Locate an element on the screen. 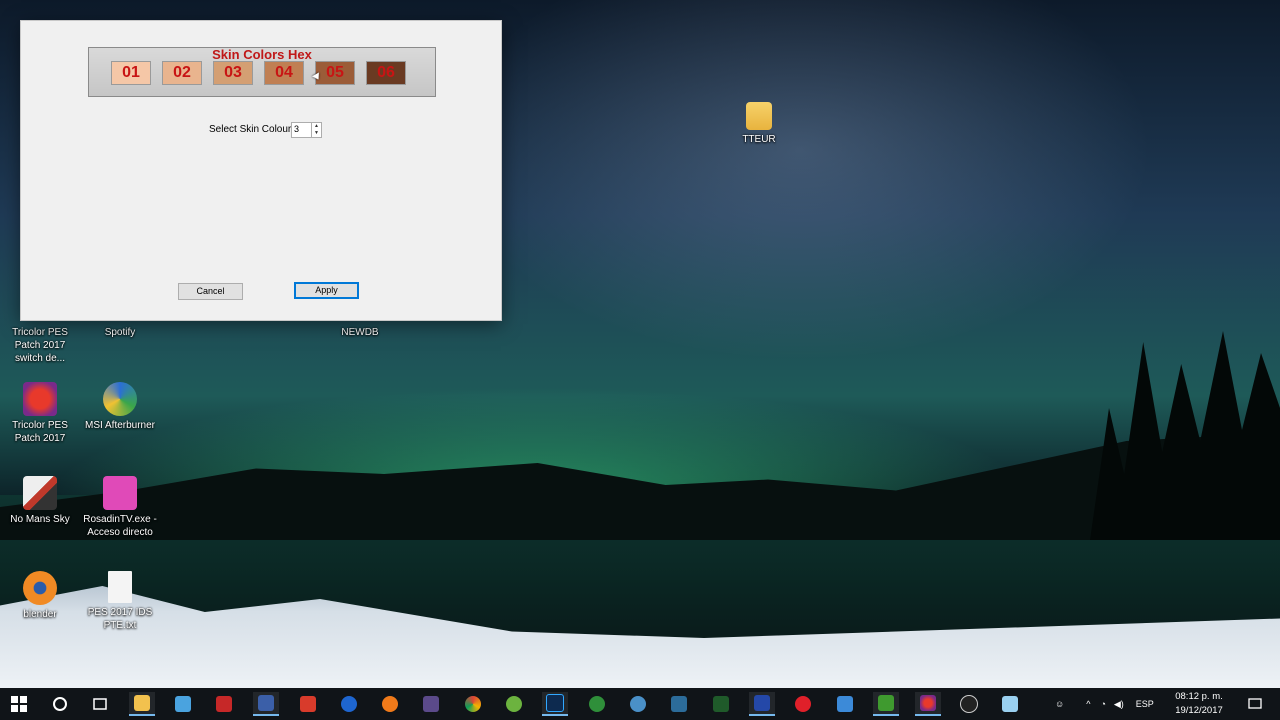 This screenshot has width=1280, height=720. skin-swatch-06: 06 is located at coordinates (386, 73).